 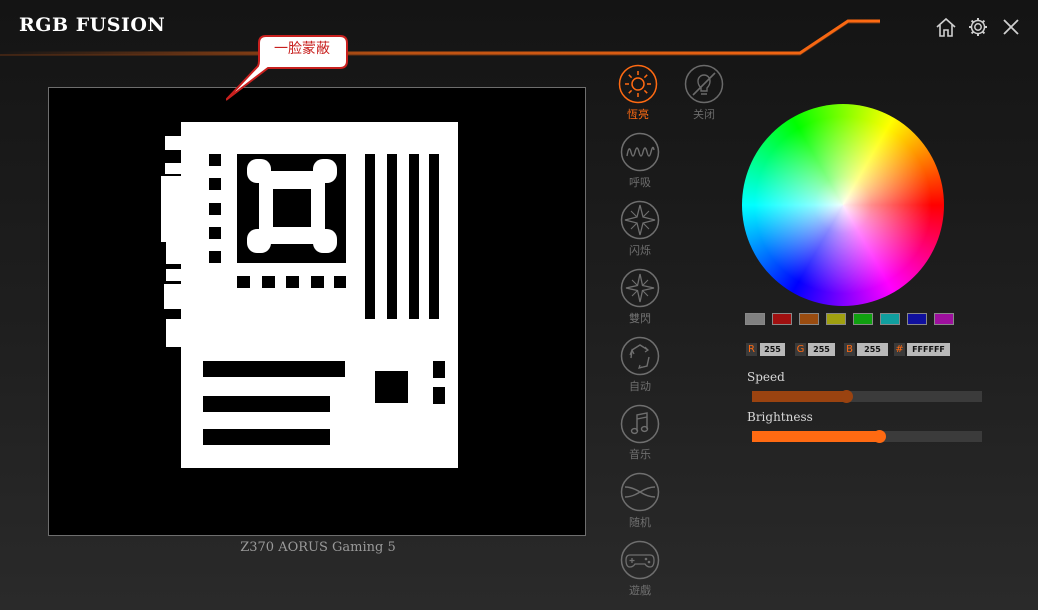 What do you see at coordinates (640, 454) in the screenshot?
I see `mode-label: 音乐` at bounding box center [640, 454].